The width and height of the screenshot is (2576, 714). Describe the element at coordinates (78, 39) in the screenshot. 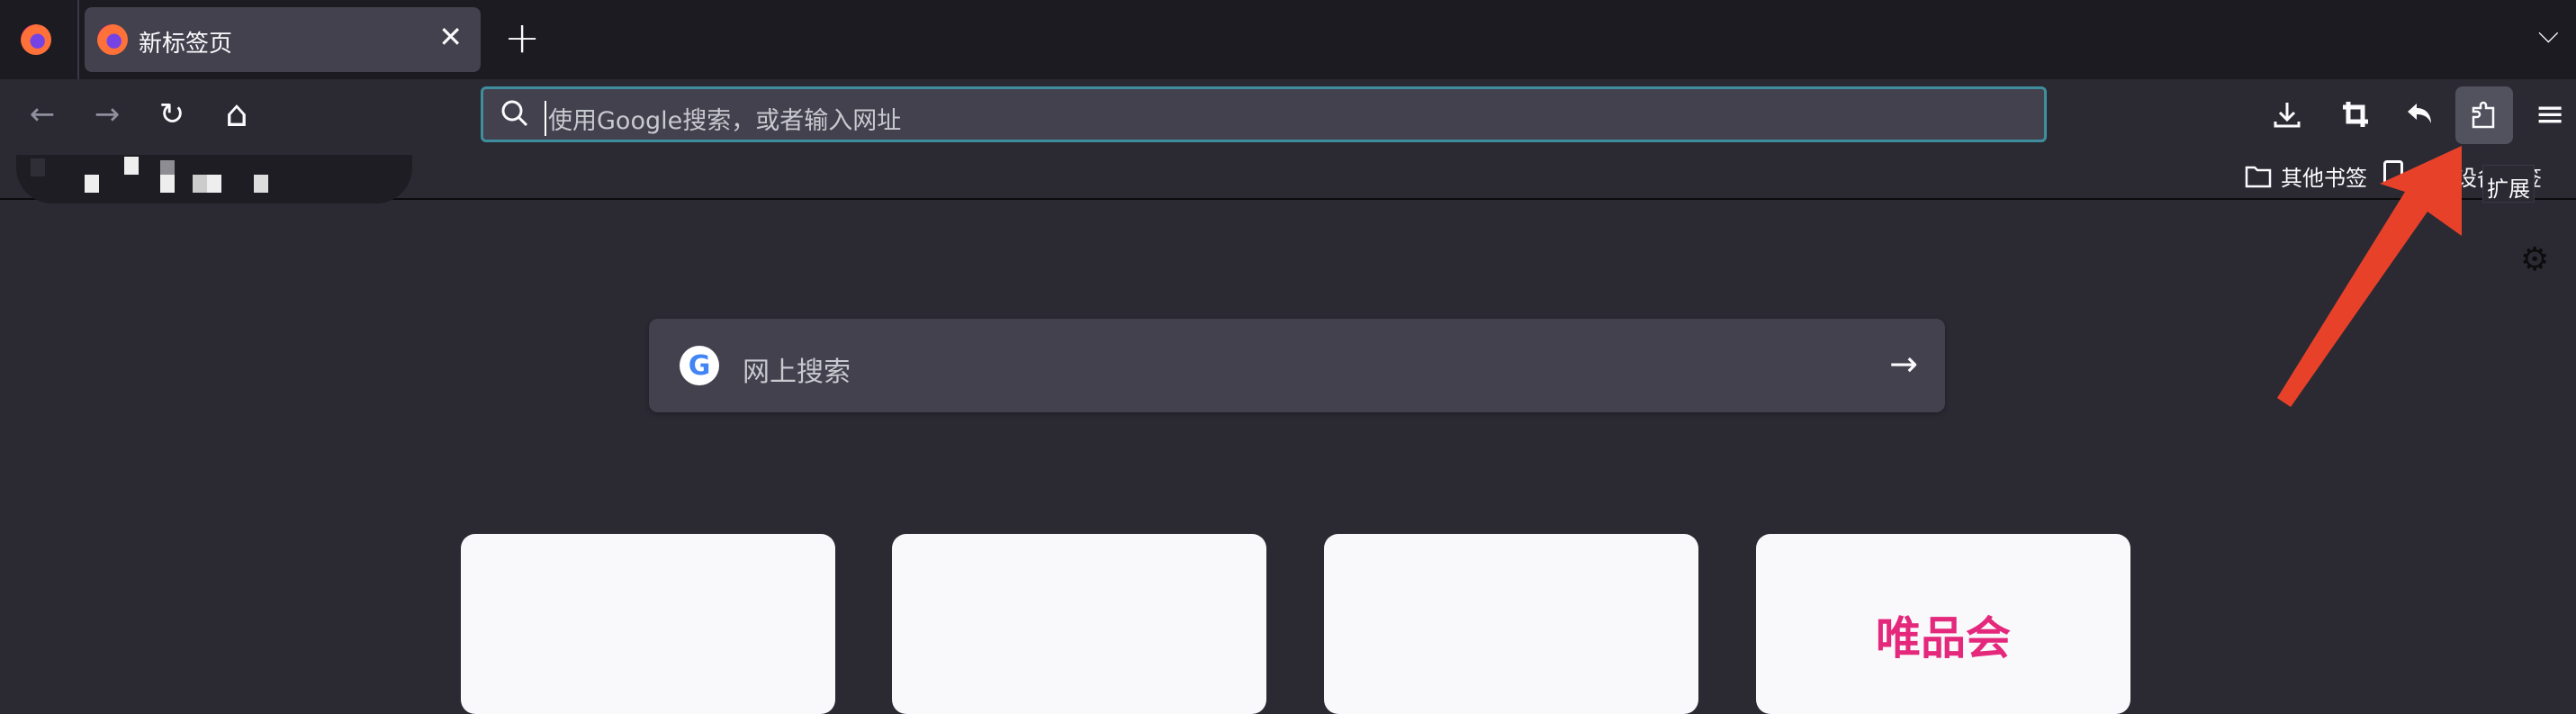

I see `divider` at that location.